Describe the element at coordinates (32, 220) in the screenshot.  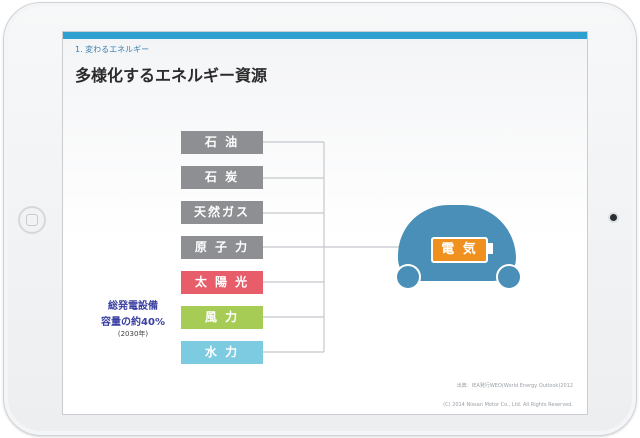
I see `home-button` at that location.